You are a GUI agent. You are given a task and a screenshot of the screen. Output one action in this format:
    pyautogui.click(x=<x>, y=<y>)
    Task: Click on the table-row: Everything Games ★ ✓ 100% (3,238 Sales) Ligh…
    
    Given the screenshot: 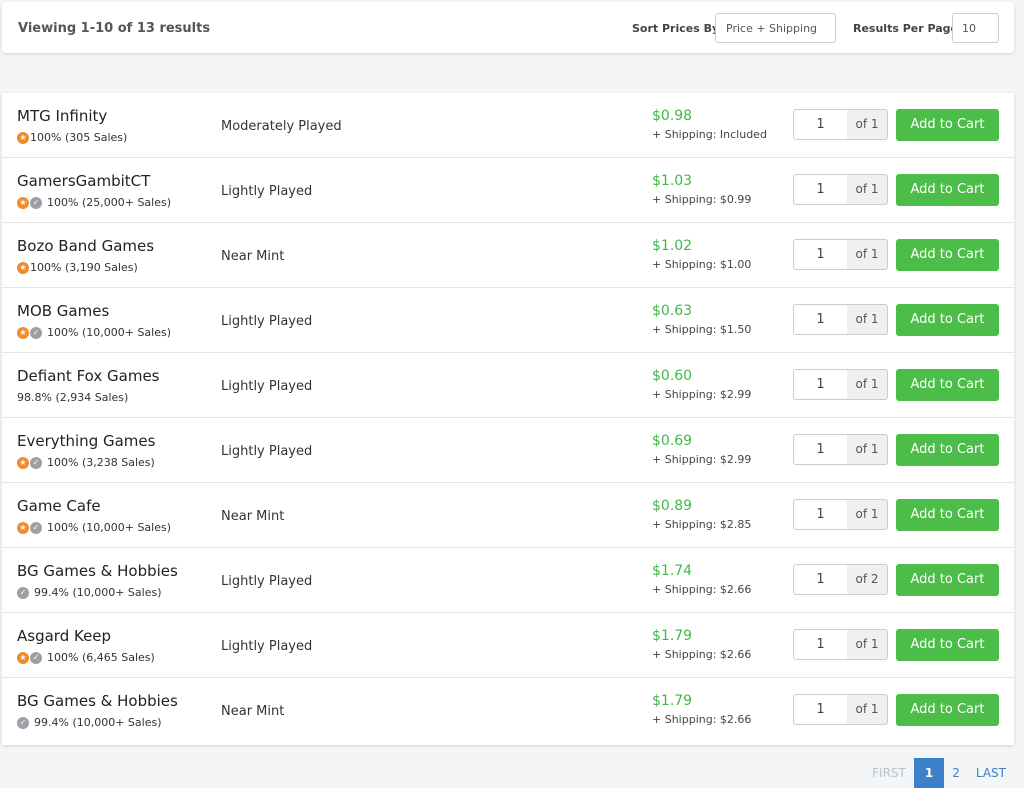 What is the action you would take?
    pyautogui.click(x=508, y=450)
    